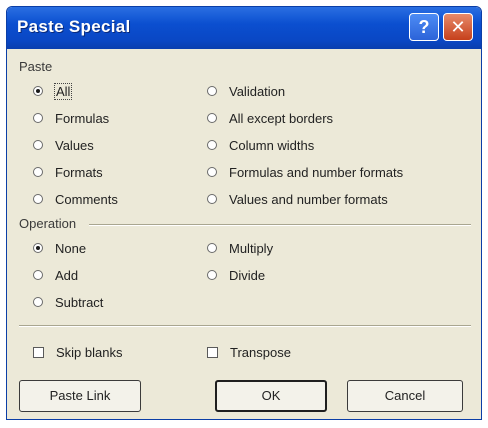 The width and height of the screenshot is (488, 428). I want to click on operation-multiply-label: Multiply, so click(251, 248).